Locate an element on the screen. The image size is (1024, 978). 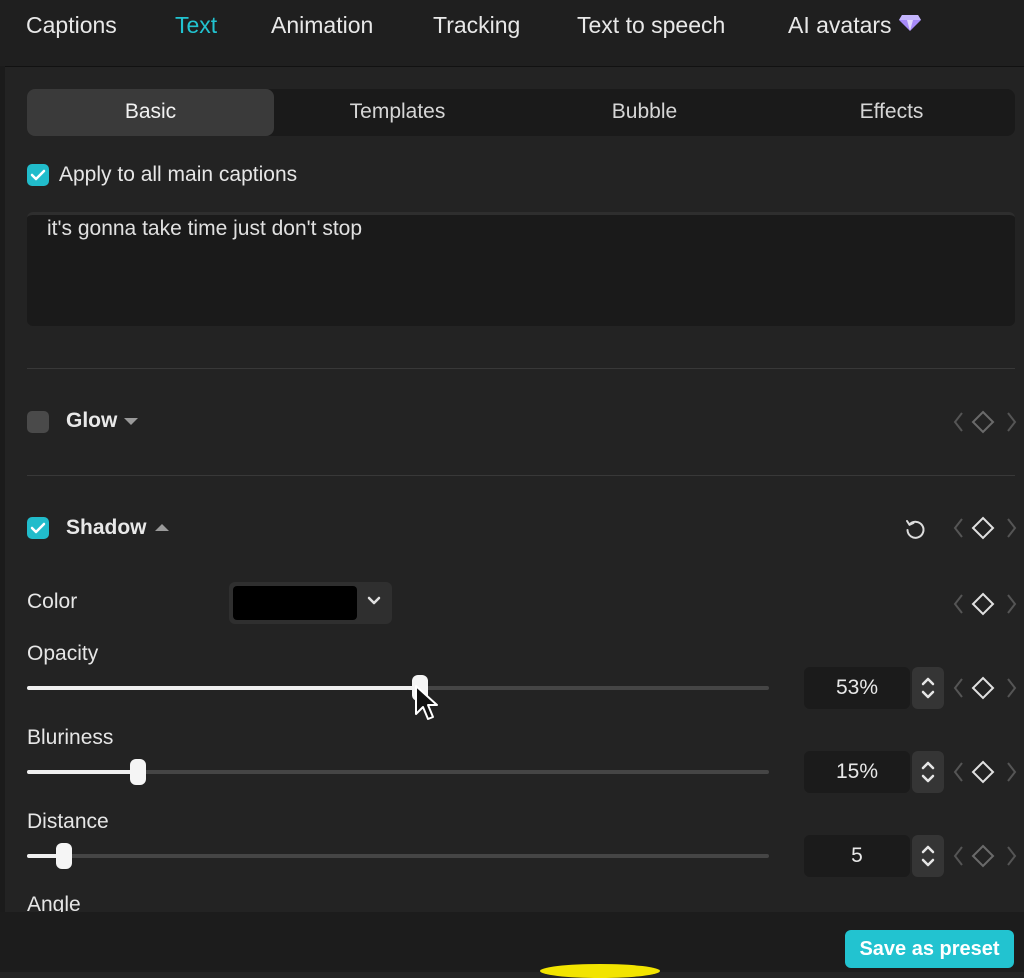
bluriness-label: Bluriness is located at coordinates (70, 737).